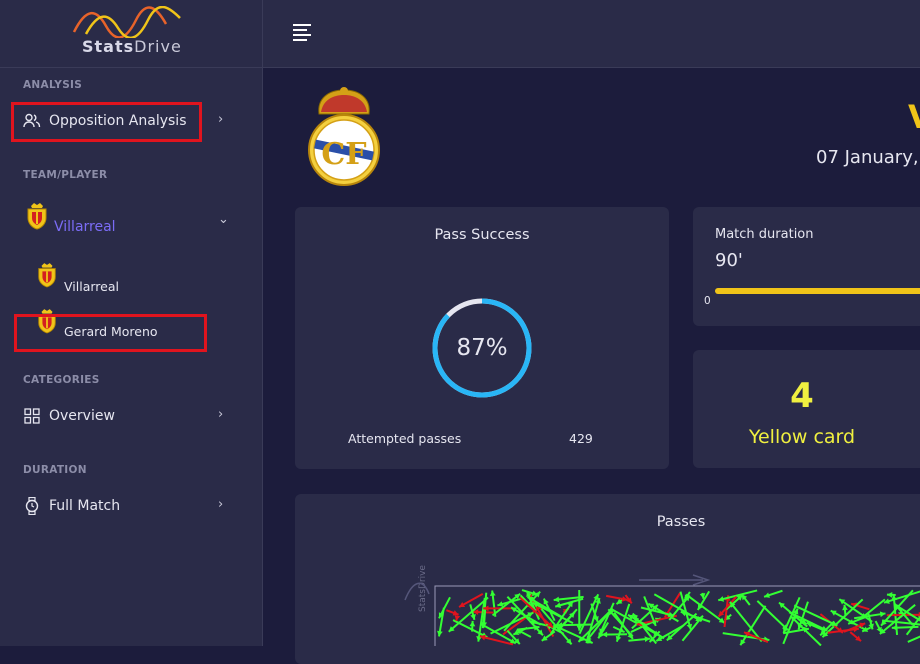  I want to click on topbar, so click(591, 34).